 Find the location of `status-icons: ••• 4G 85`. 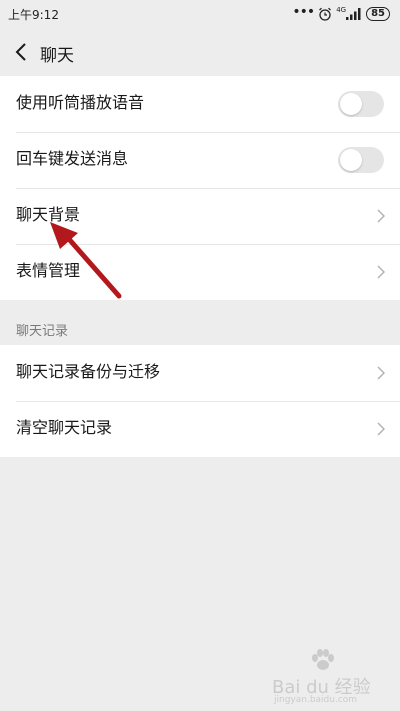

status-icons: ••• 4G 85 is located at coordinates (341, 14).